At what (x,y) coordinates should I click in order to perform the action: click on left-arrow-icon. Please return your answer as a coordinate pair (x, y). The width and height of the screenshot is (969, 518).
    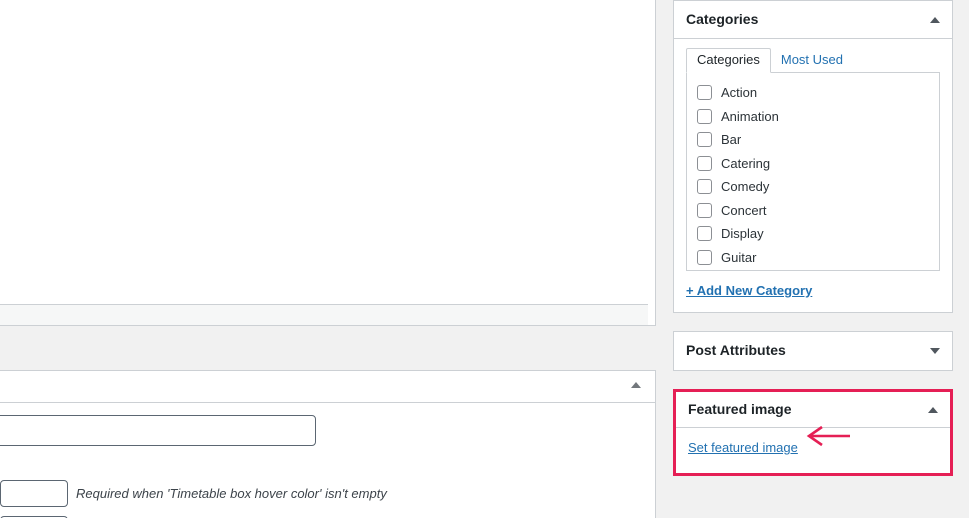
    Looking at the image, I should click on (828, 436).